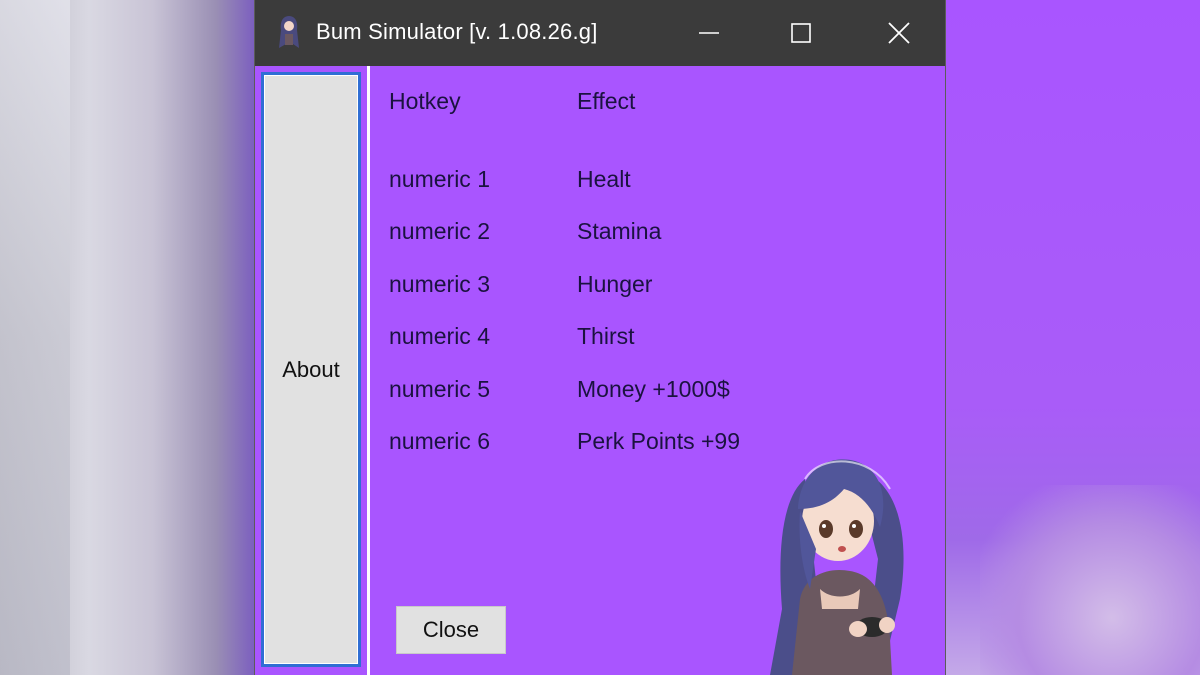 The height and width of the screenshot is (675, 1200). I want to click on hotkey-cell: numeric 5, so click(439, 389).